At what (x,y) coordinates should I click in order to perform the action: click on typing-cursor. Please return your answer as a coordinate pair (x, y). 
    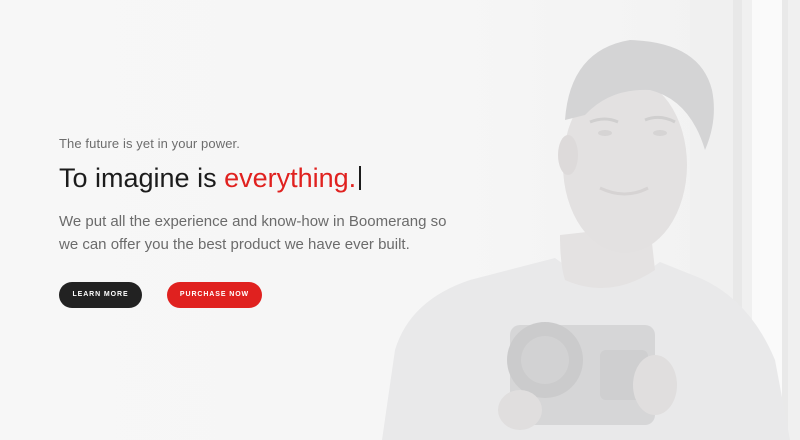
    Looking at the image, I should click on (360, 178).